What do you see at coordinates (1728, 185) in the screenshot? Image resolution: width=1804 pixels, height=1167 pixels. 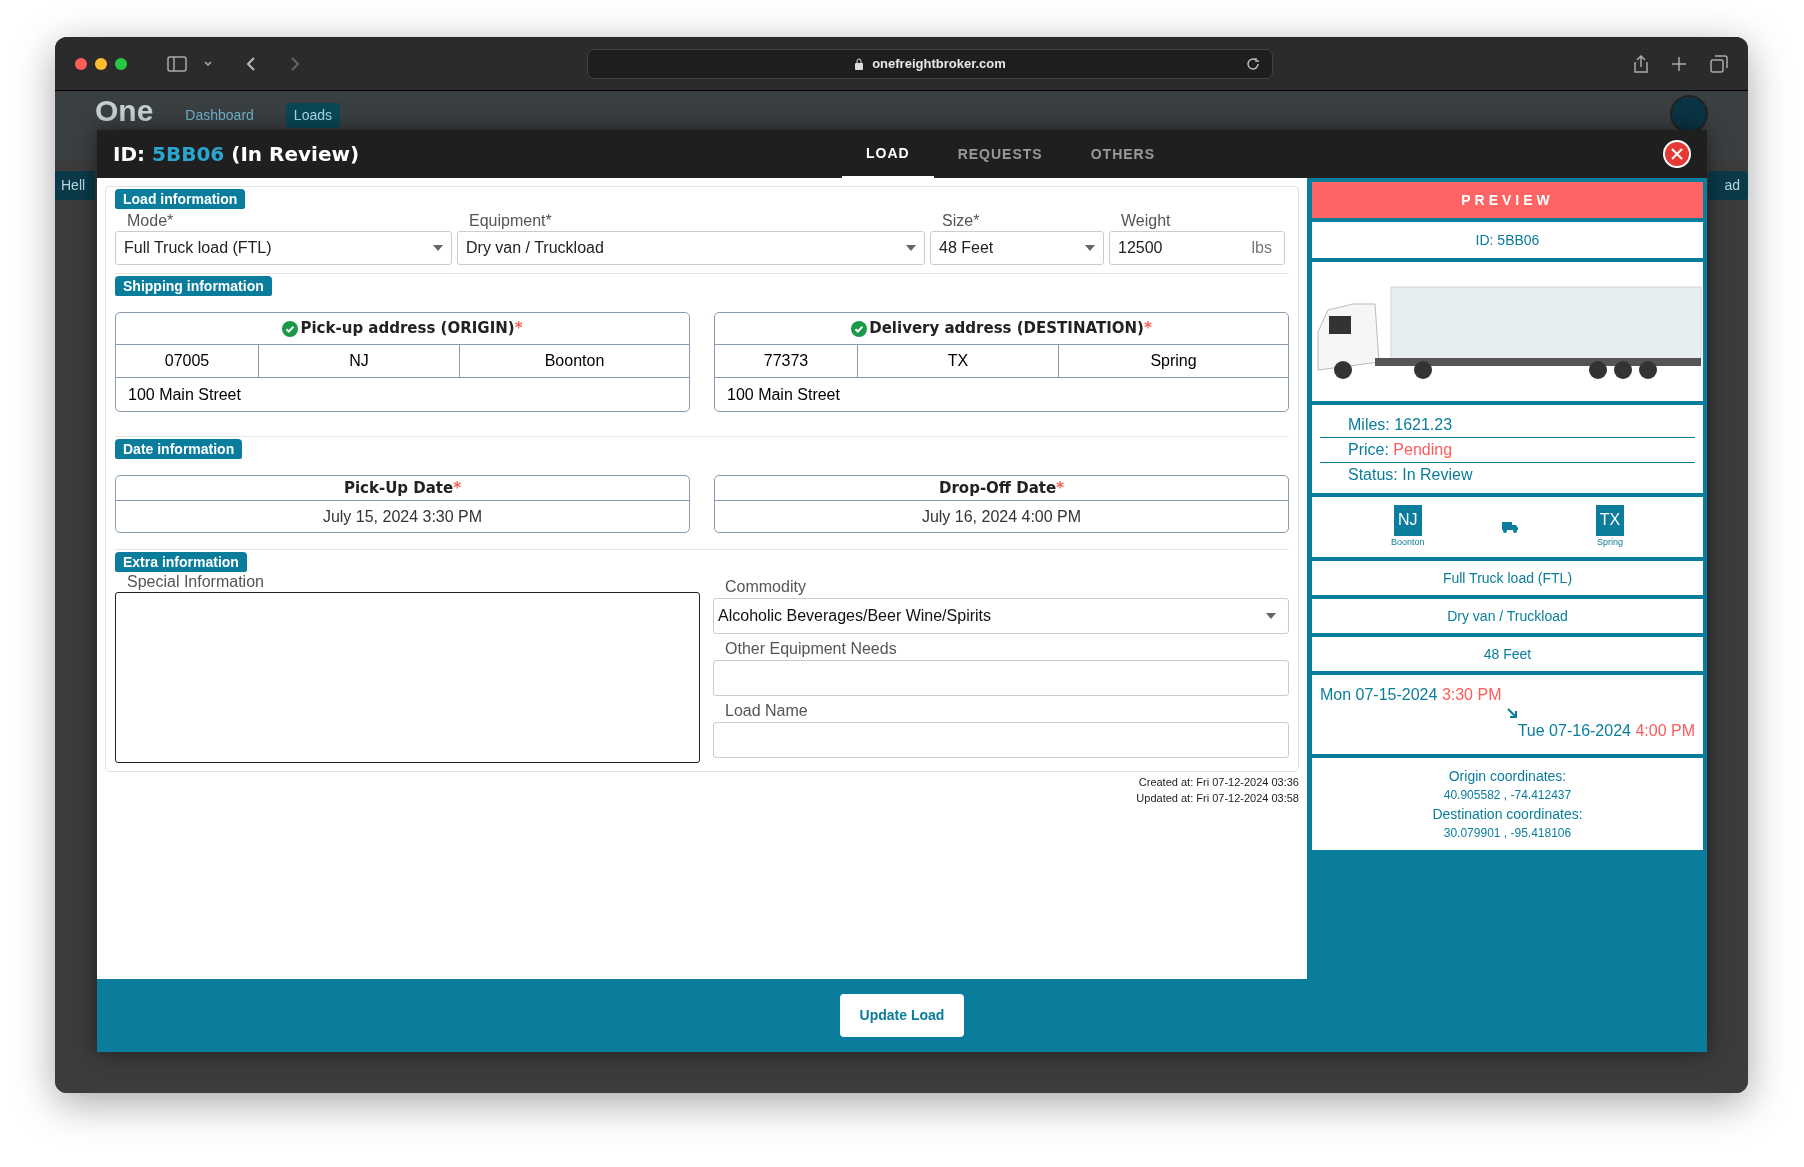 I see `side-button: ad` at bounding box center [1728, 185].